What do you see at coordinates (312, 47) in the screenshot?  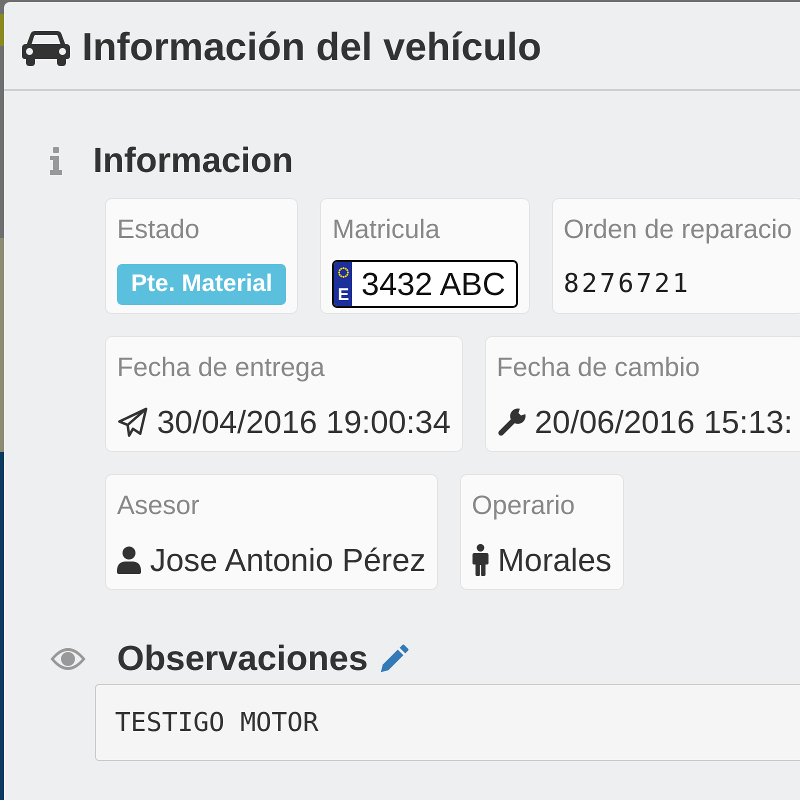 I see `modal-title: Información del vehículo` at bounding box center [312, 47].